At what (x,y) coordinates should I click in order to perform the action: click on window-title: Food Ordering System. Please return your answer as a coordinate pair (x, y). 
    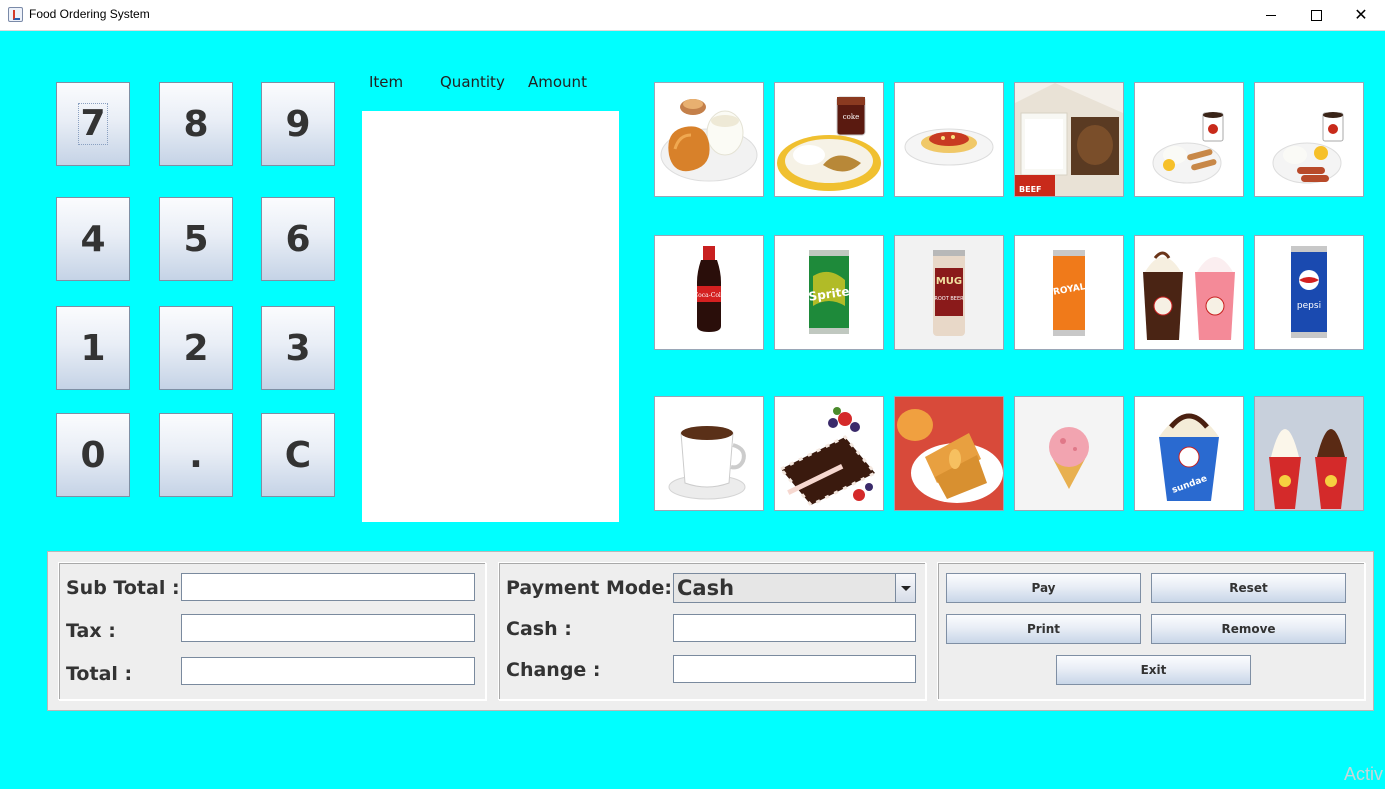
    Looking at the image, I should click on (89, 14).